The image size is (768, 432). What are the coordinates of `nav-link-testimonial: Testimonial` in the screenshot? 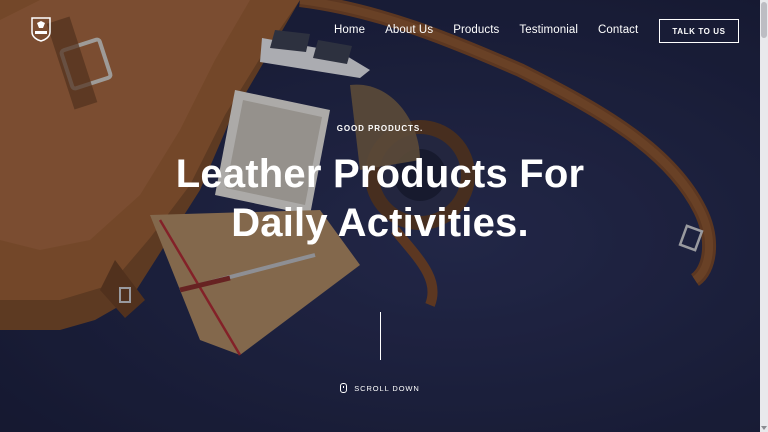 It's located at (548, 30).